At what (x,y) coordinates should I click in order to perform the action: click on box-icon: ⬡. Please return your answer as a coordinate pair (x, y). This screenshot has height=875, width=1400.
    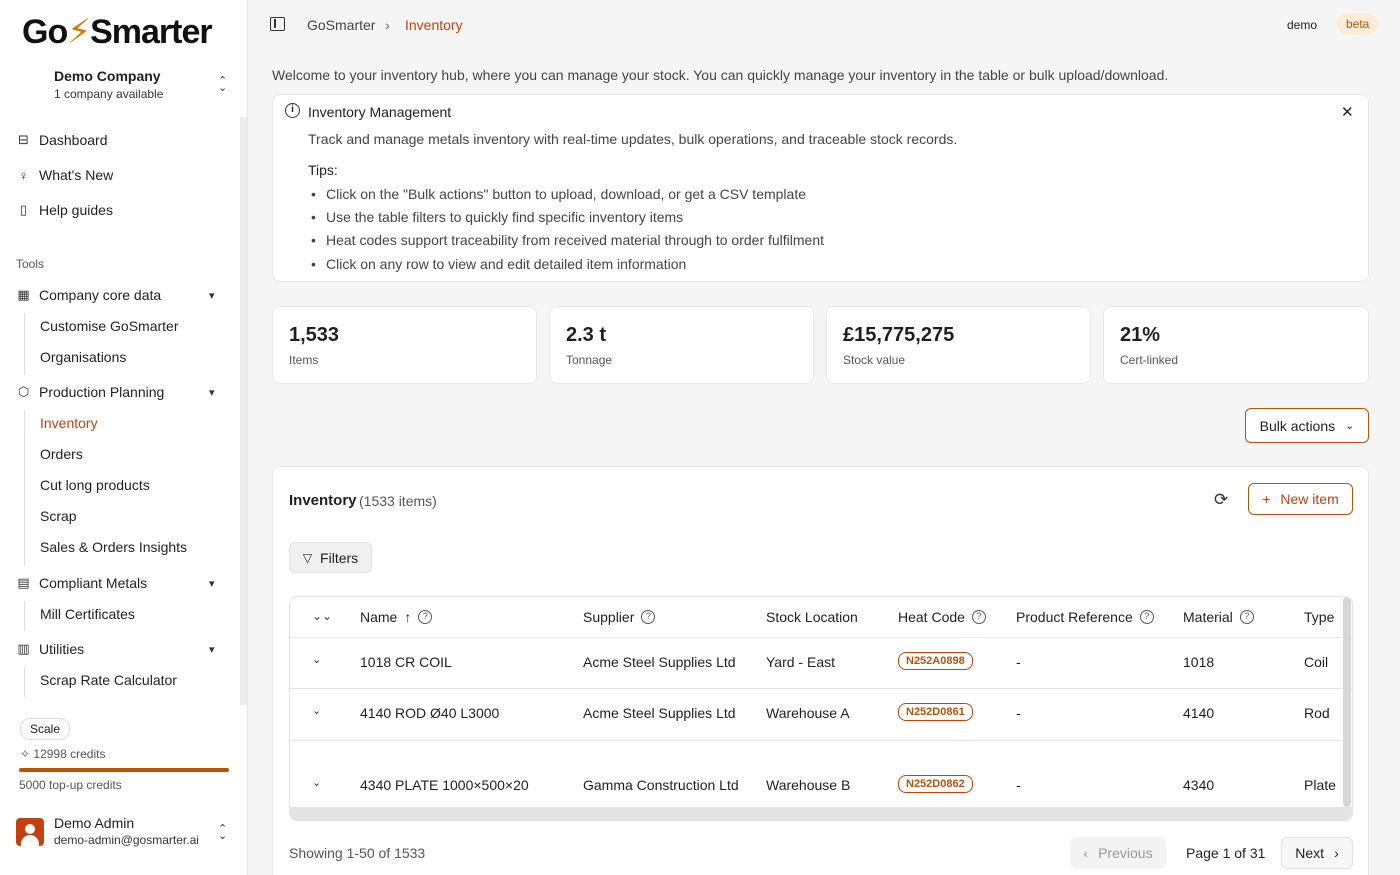
    Looking at the image, I should click on (23, 391).